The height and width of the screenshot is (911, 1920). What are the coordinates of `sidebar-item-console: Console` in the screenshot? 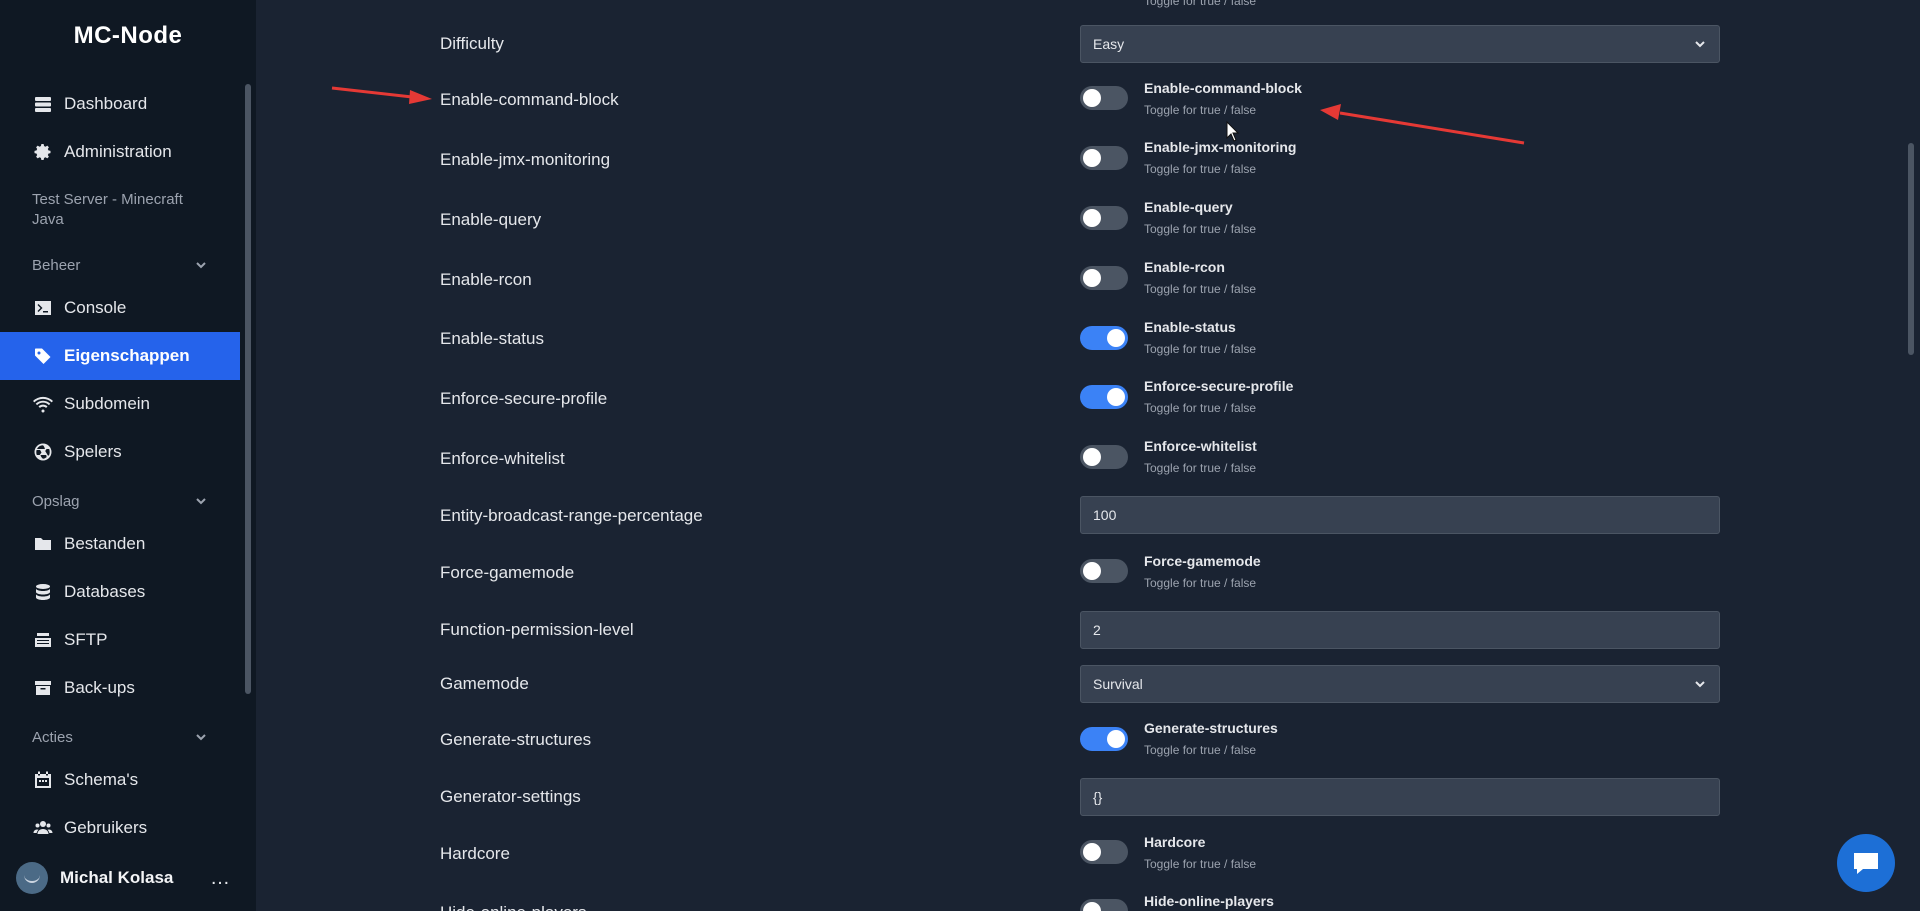 It's located at (120, 308).